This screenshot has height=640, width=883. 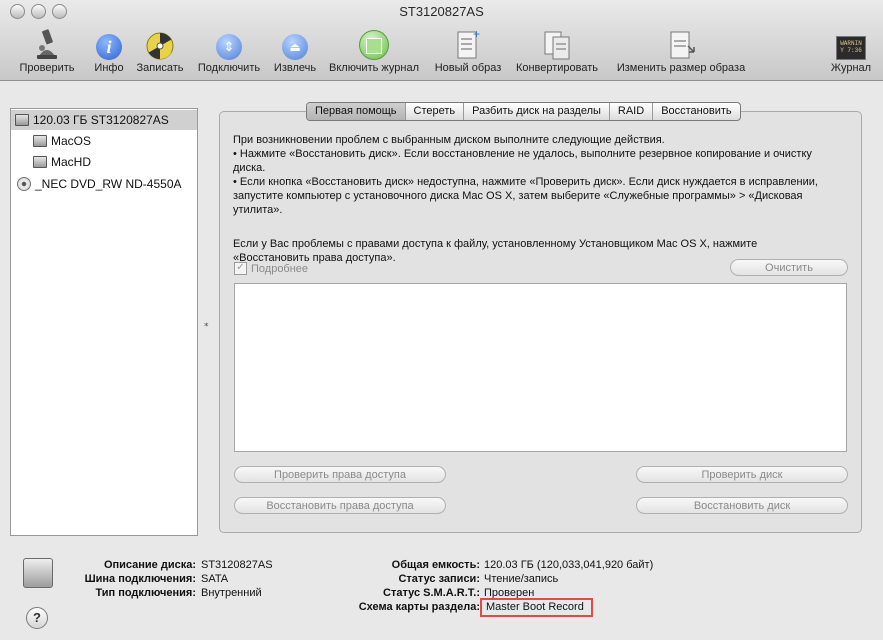 What do you see at coordinates (435, 111) in the screenshot?
I see `tab-erase: Стереть` at bounding box center [435, 111].